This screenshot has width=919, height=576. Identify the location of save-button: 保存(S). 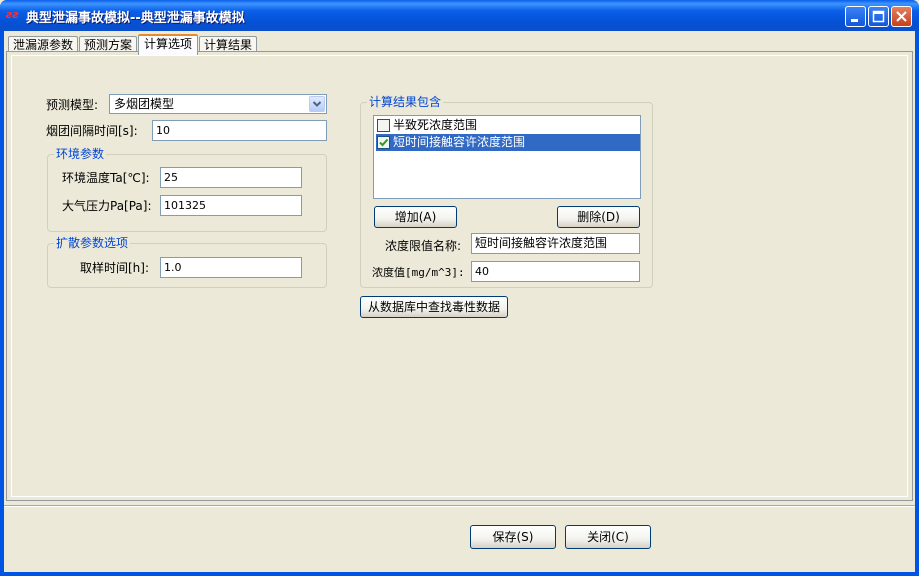
(513, 537).